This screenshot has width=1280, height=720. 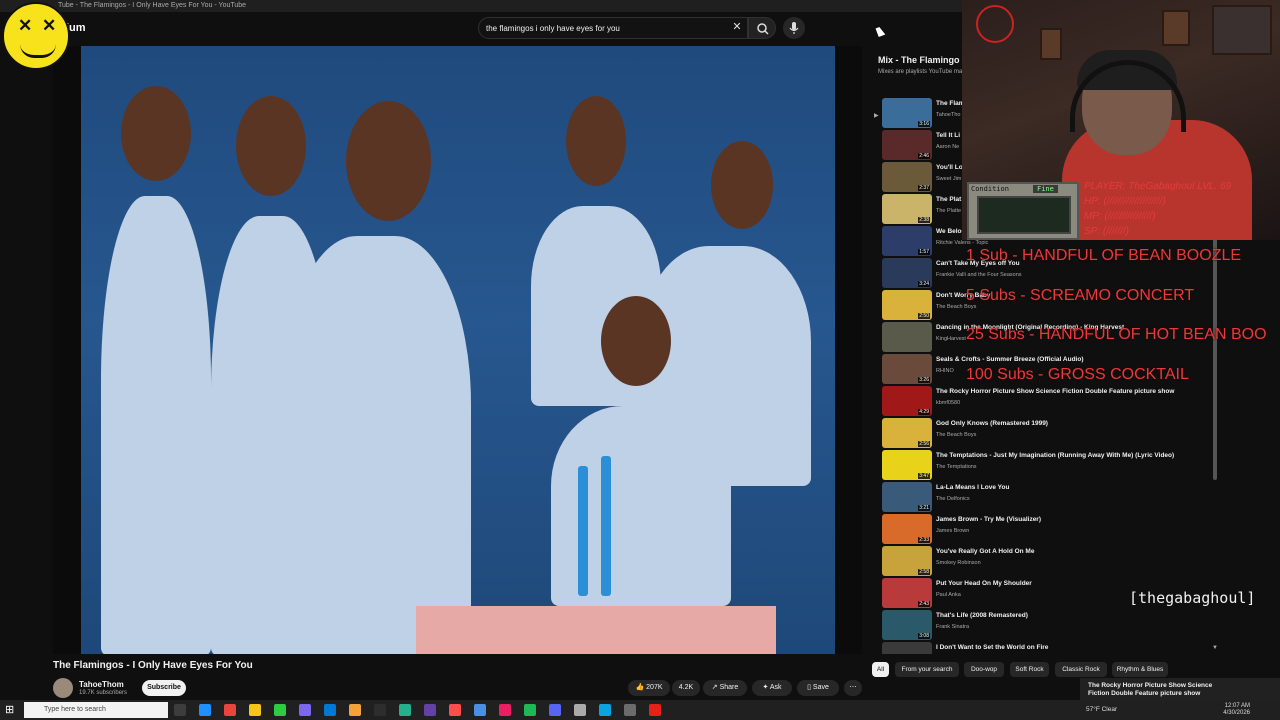 I want to click on playlist-item: 3:21 La-La Means I Love You The Delfonics, so click(x=1047, y=497).